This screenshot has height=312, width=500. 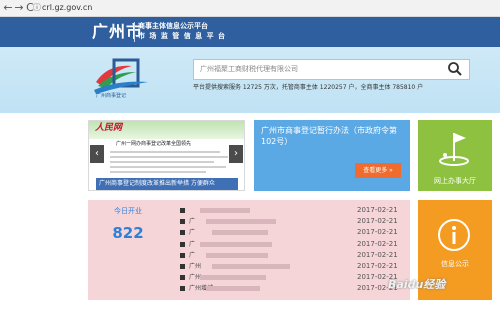 What do you see at coordinates (195, 266) in the screenshot?
I see `company-name: 广州` at bounding box center [195, 266].